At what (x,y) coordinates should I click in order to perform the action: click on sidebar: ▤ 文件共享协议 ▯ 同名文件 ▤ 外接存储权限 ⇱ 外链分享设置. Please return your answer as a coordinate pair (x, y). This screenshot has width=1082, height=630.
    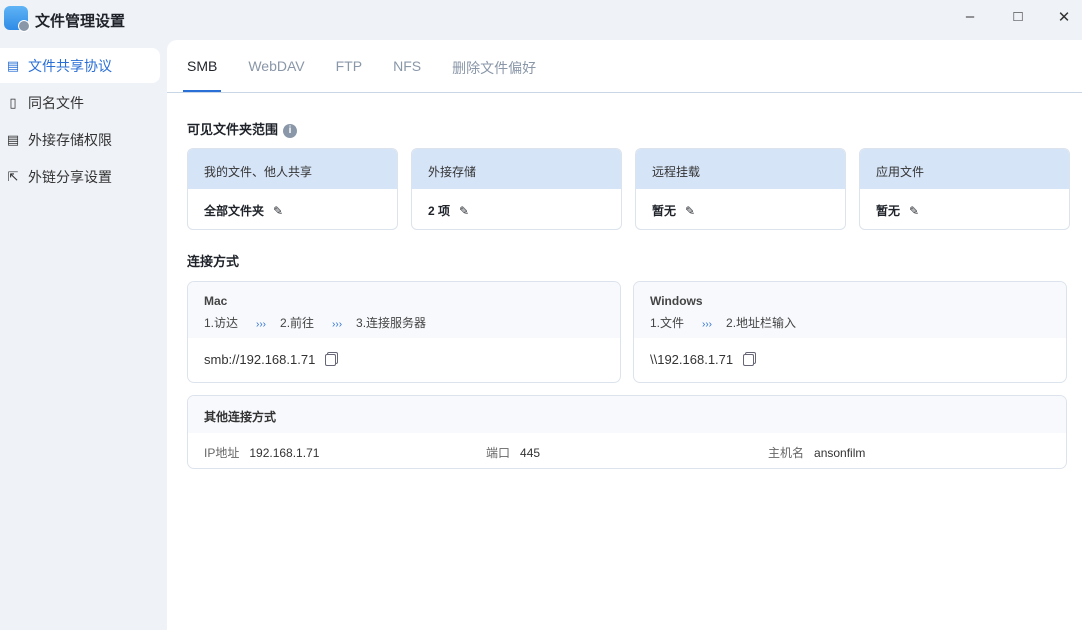
    Looking at the image, I should click on (80, 122).